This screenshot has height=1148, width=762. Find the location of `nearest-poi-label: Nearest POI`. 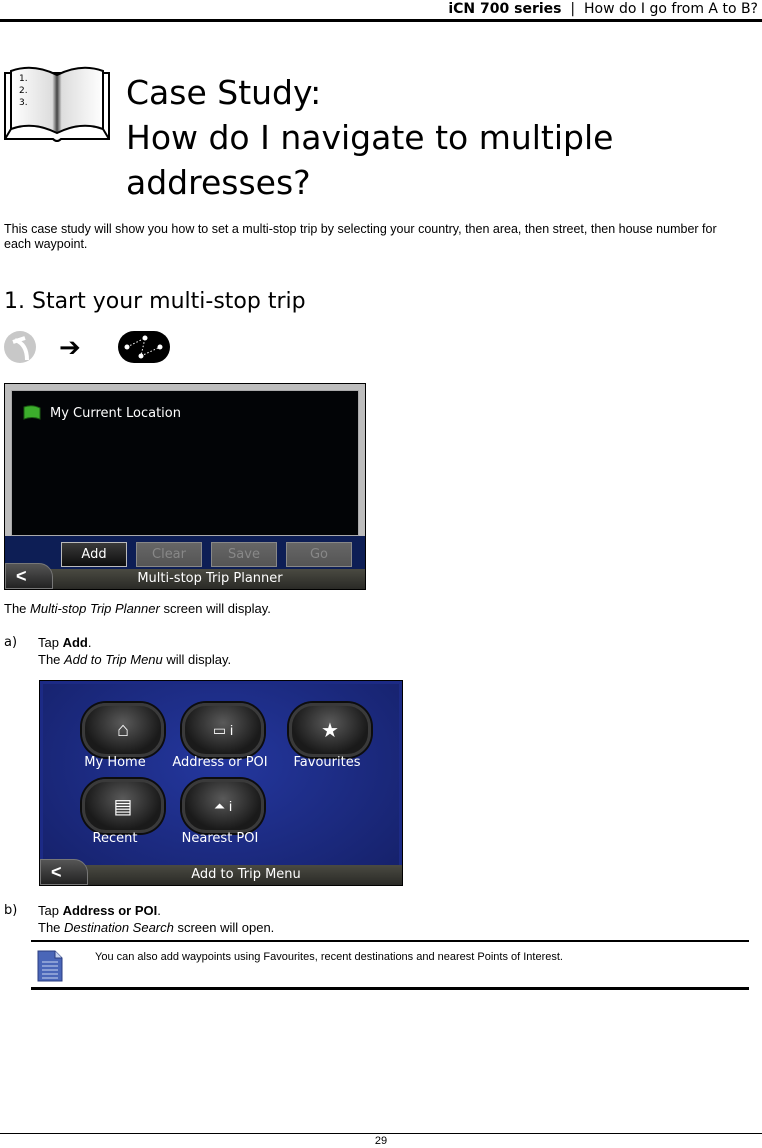

nearest-poi-label: Nearest POI is located at coordinates (220, 838).